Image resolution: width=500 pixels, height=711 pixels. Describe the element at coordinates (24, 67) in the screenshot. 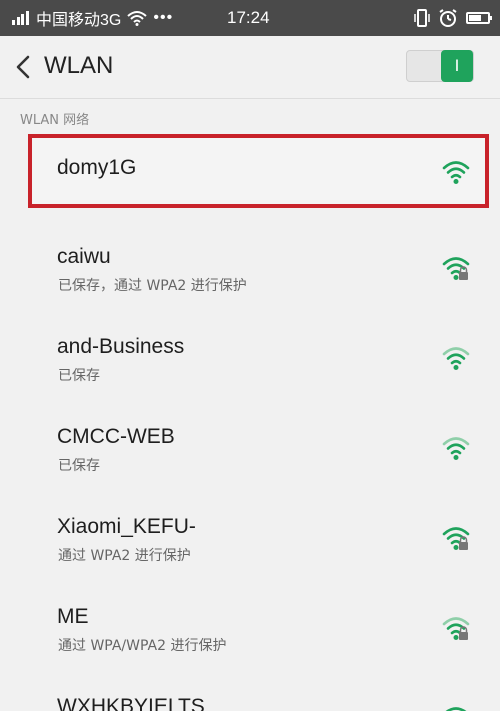

I see `back-arrow-icon` at that location.